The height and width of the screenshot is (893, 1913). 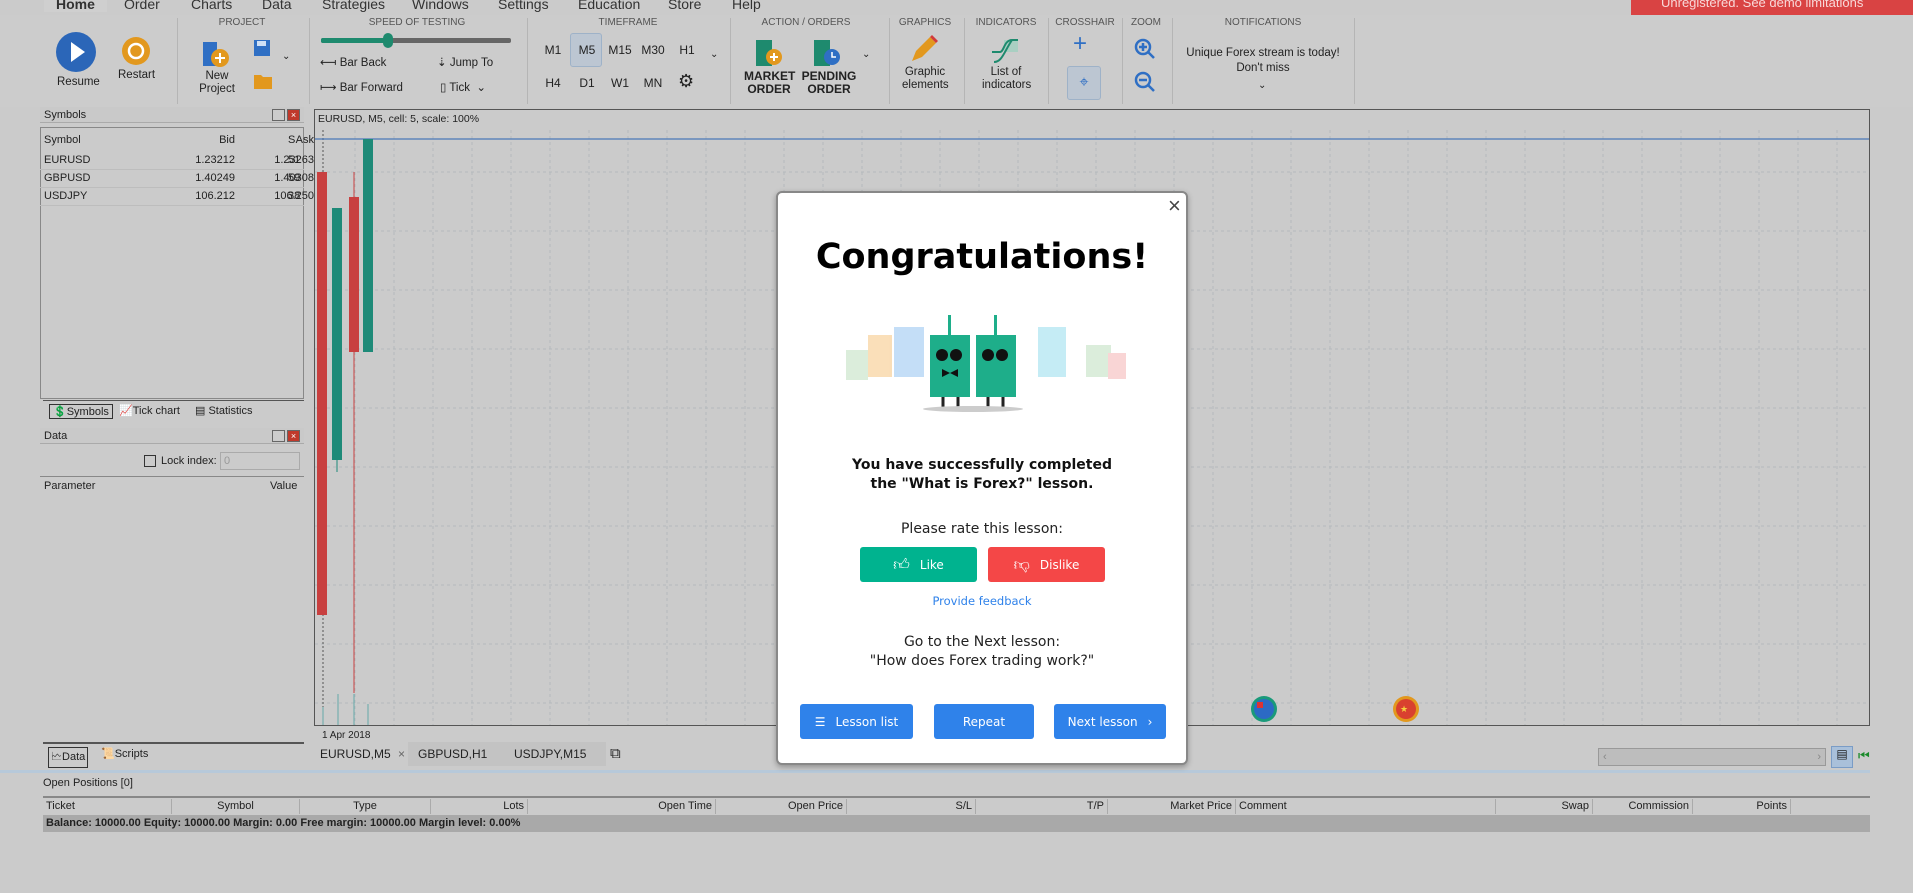 What do you see at coordinates (401, 754) in the screenshot?
I see `close-tab-icon: ×` at bounding box center [401, 754].